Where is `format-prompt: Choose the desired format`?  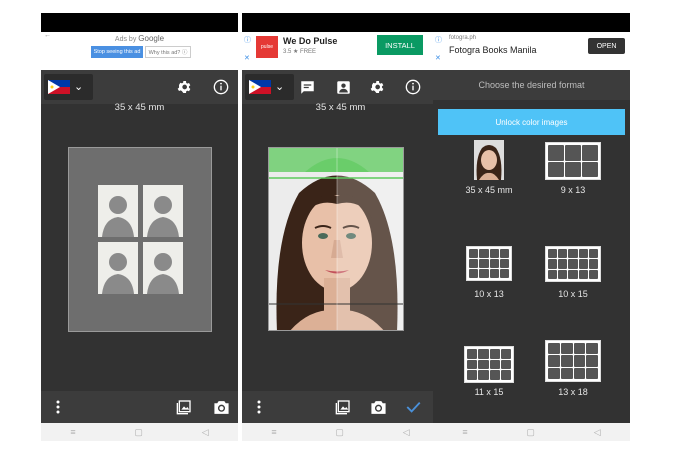
format-prompt: Choose the desired format is located at coordinates (531, 85).